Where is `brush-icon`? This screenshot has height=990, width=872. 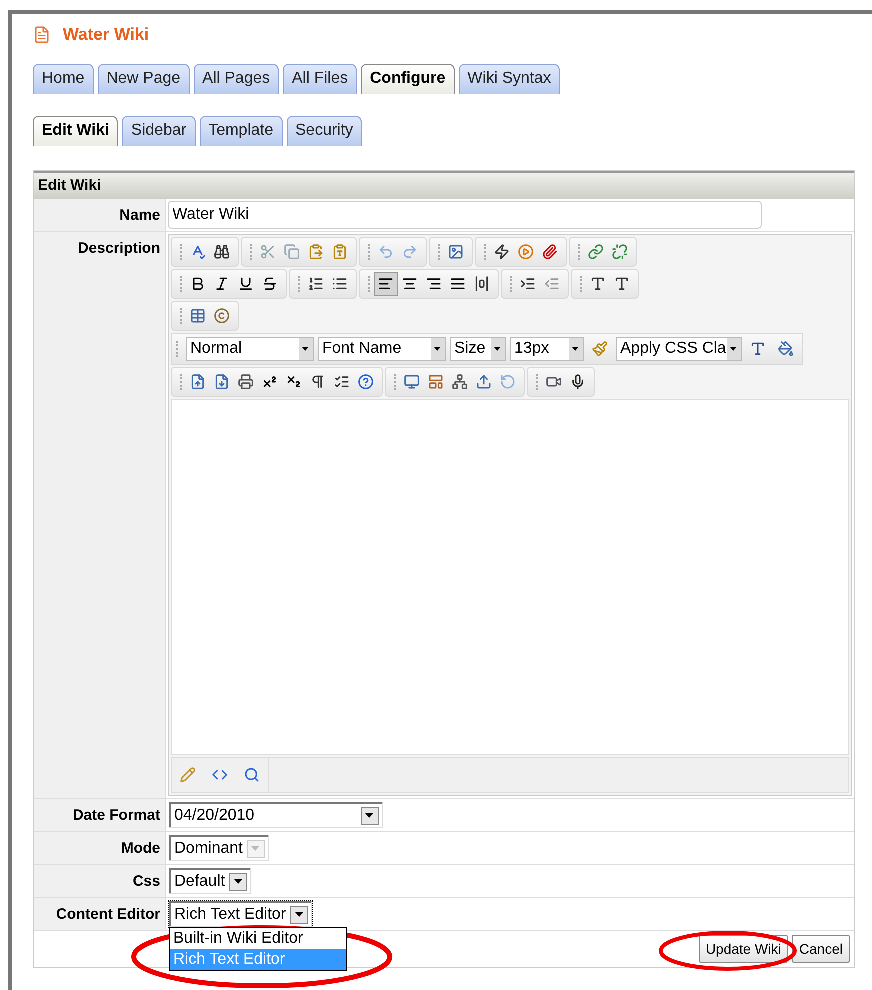
brush-icon is located at coordinates (600, 349).